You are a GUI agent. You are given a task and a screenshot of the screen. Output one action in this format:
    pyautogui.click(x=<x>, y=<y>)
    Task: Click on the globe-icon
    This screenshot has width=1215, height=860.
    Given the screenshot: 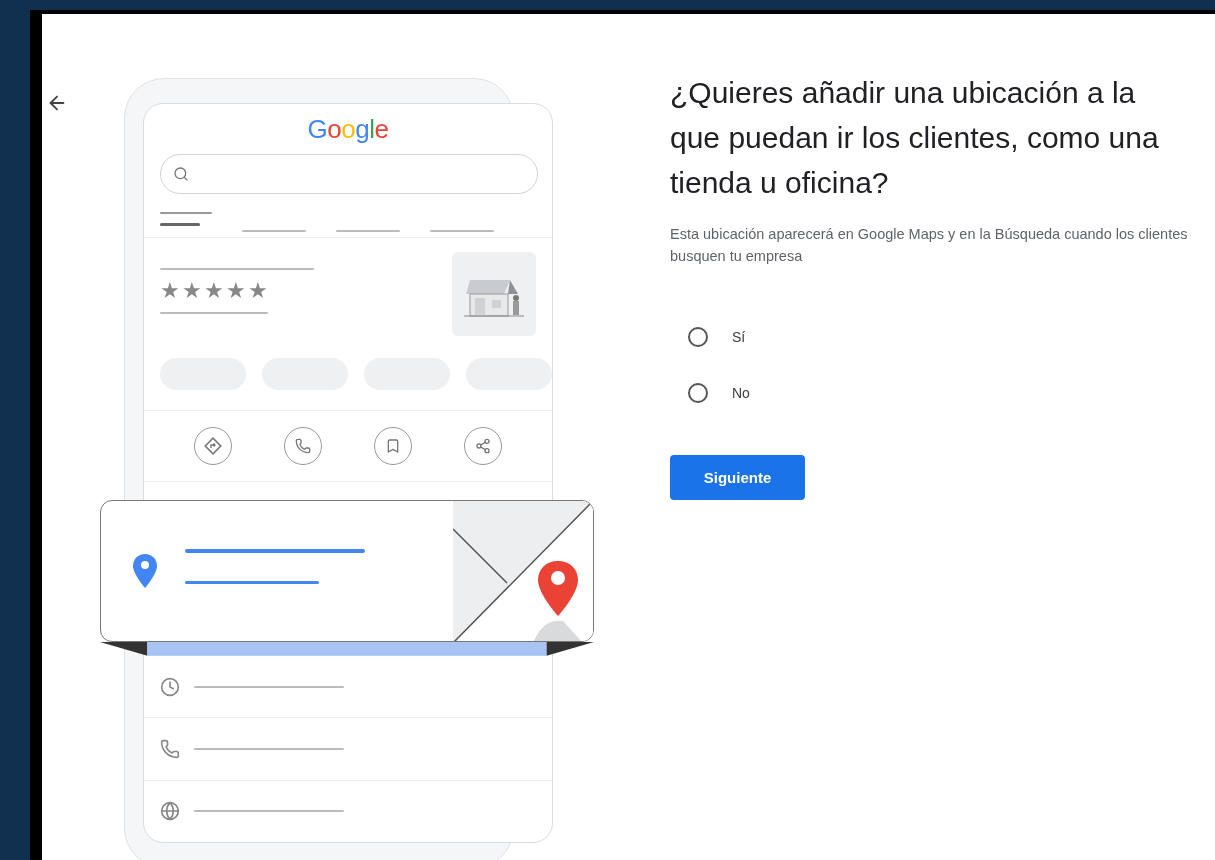 What is the action you would take?
    pyautogui.click(x=170, y=811)
    